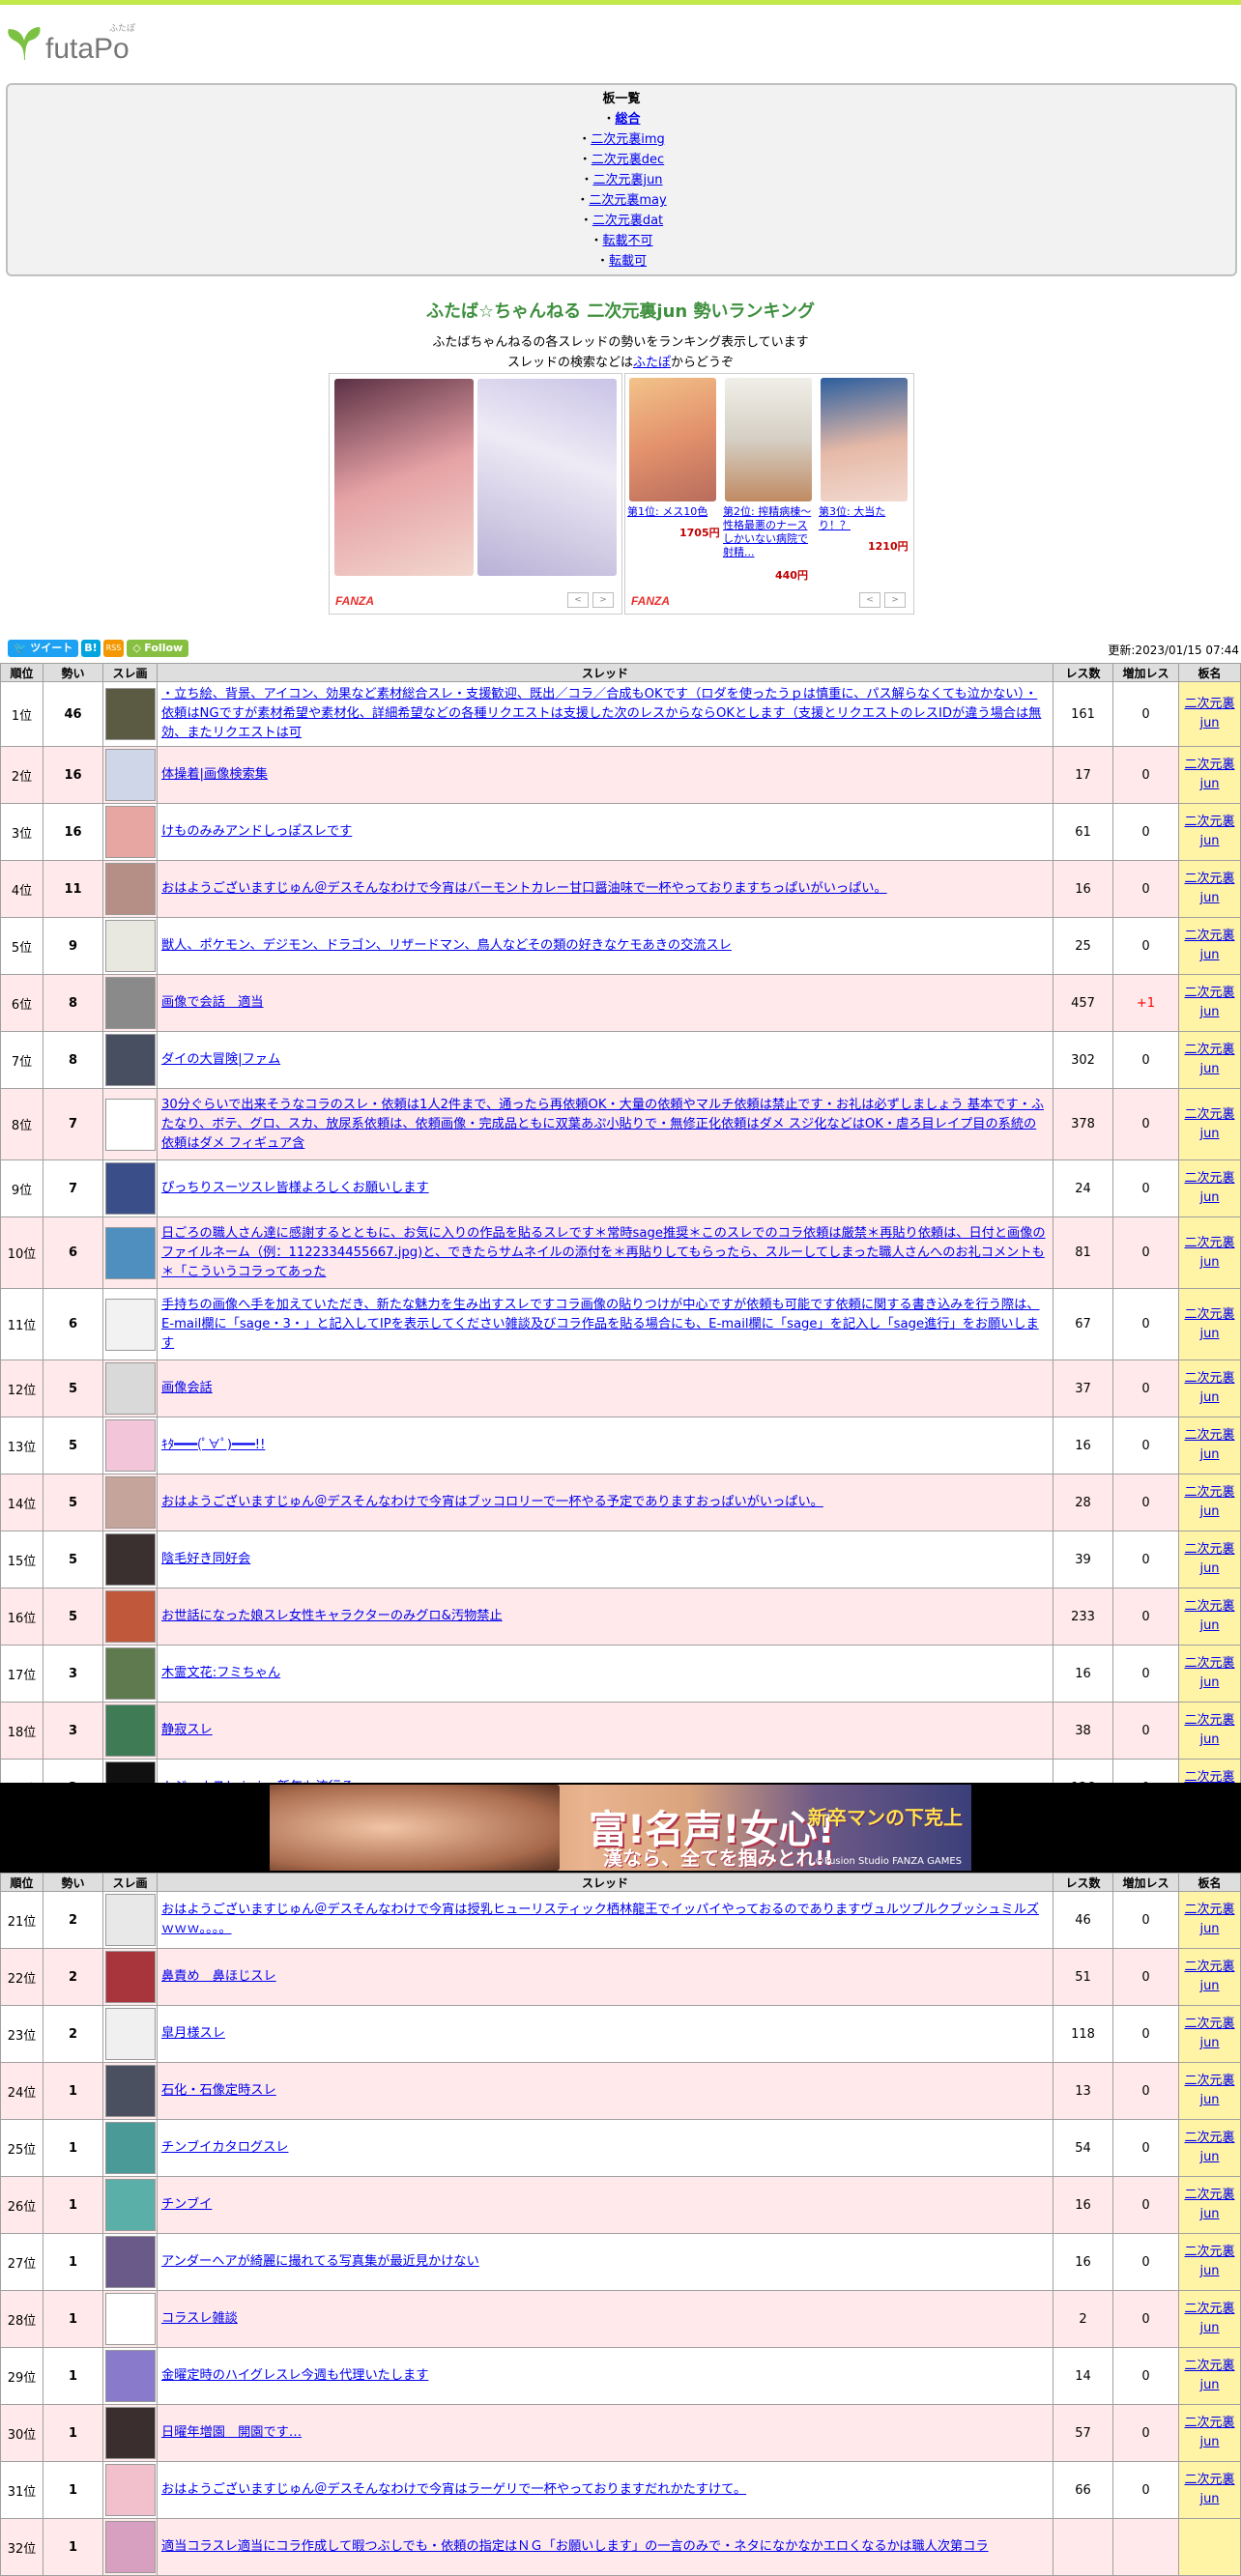  Describe the element at coordinates (205, 1559) in the screenshot. I see `thread-link: 陰毛好き同好会` at that location.